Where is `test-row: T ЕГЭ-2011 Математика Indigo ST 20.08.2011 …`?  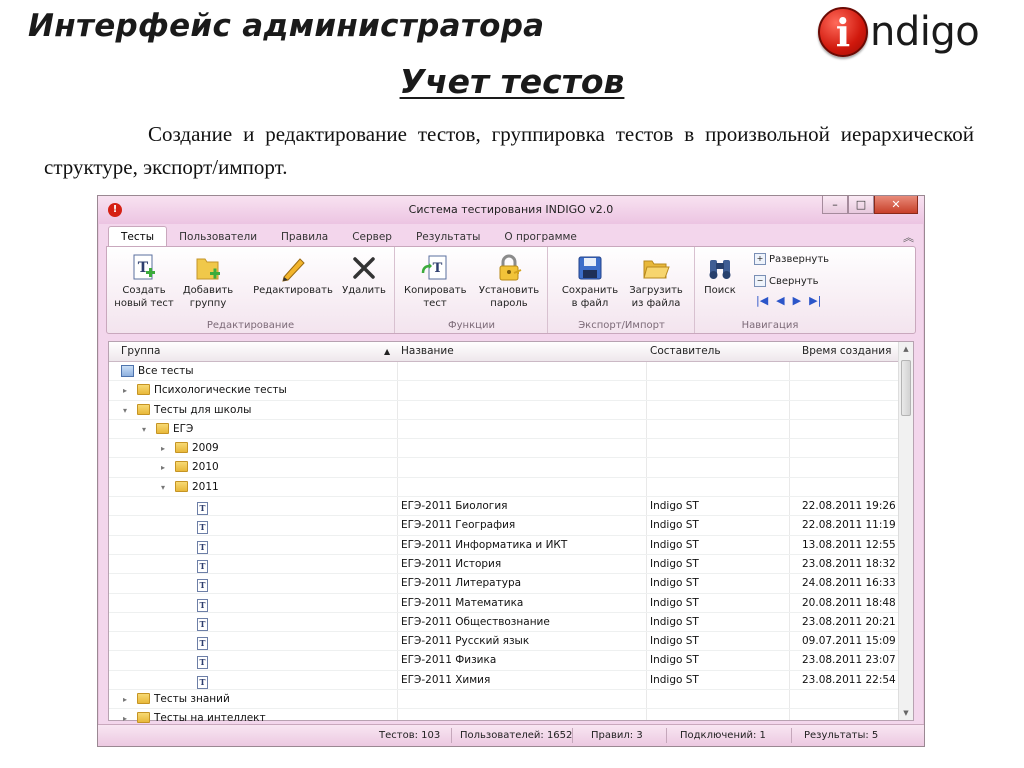 test-row: T ЕГЭ-2011 Математика Indigo ST 20.08.2011 … is located at coordinates (504, 603).